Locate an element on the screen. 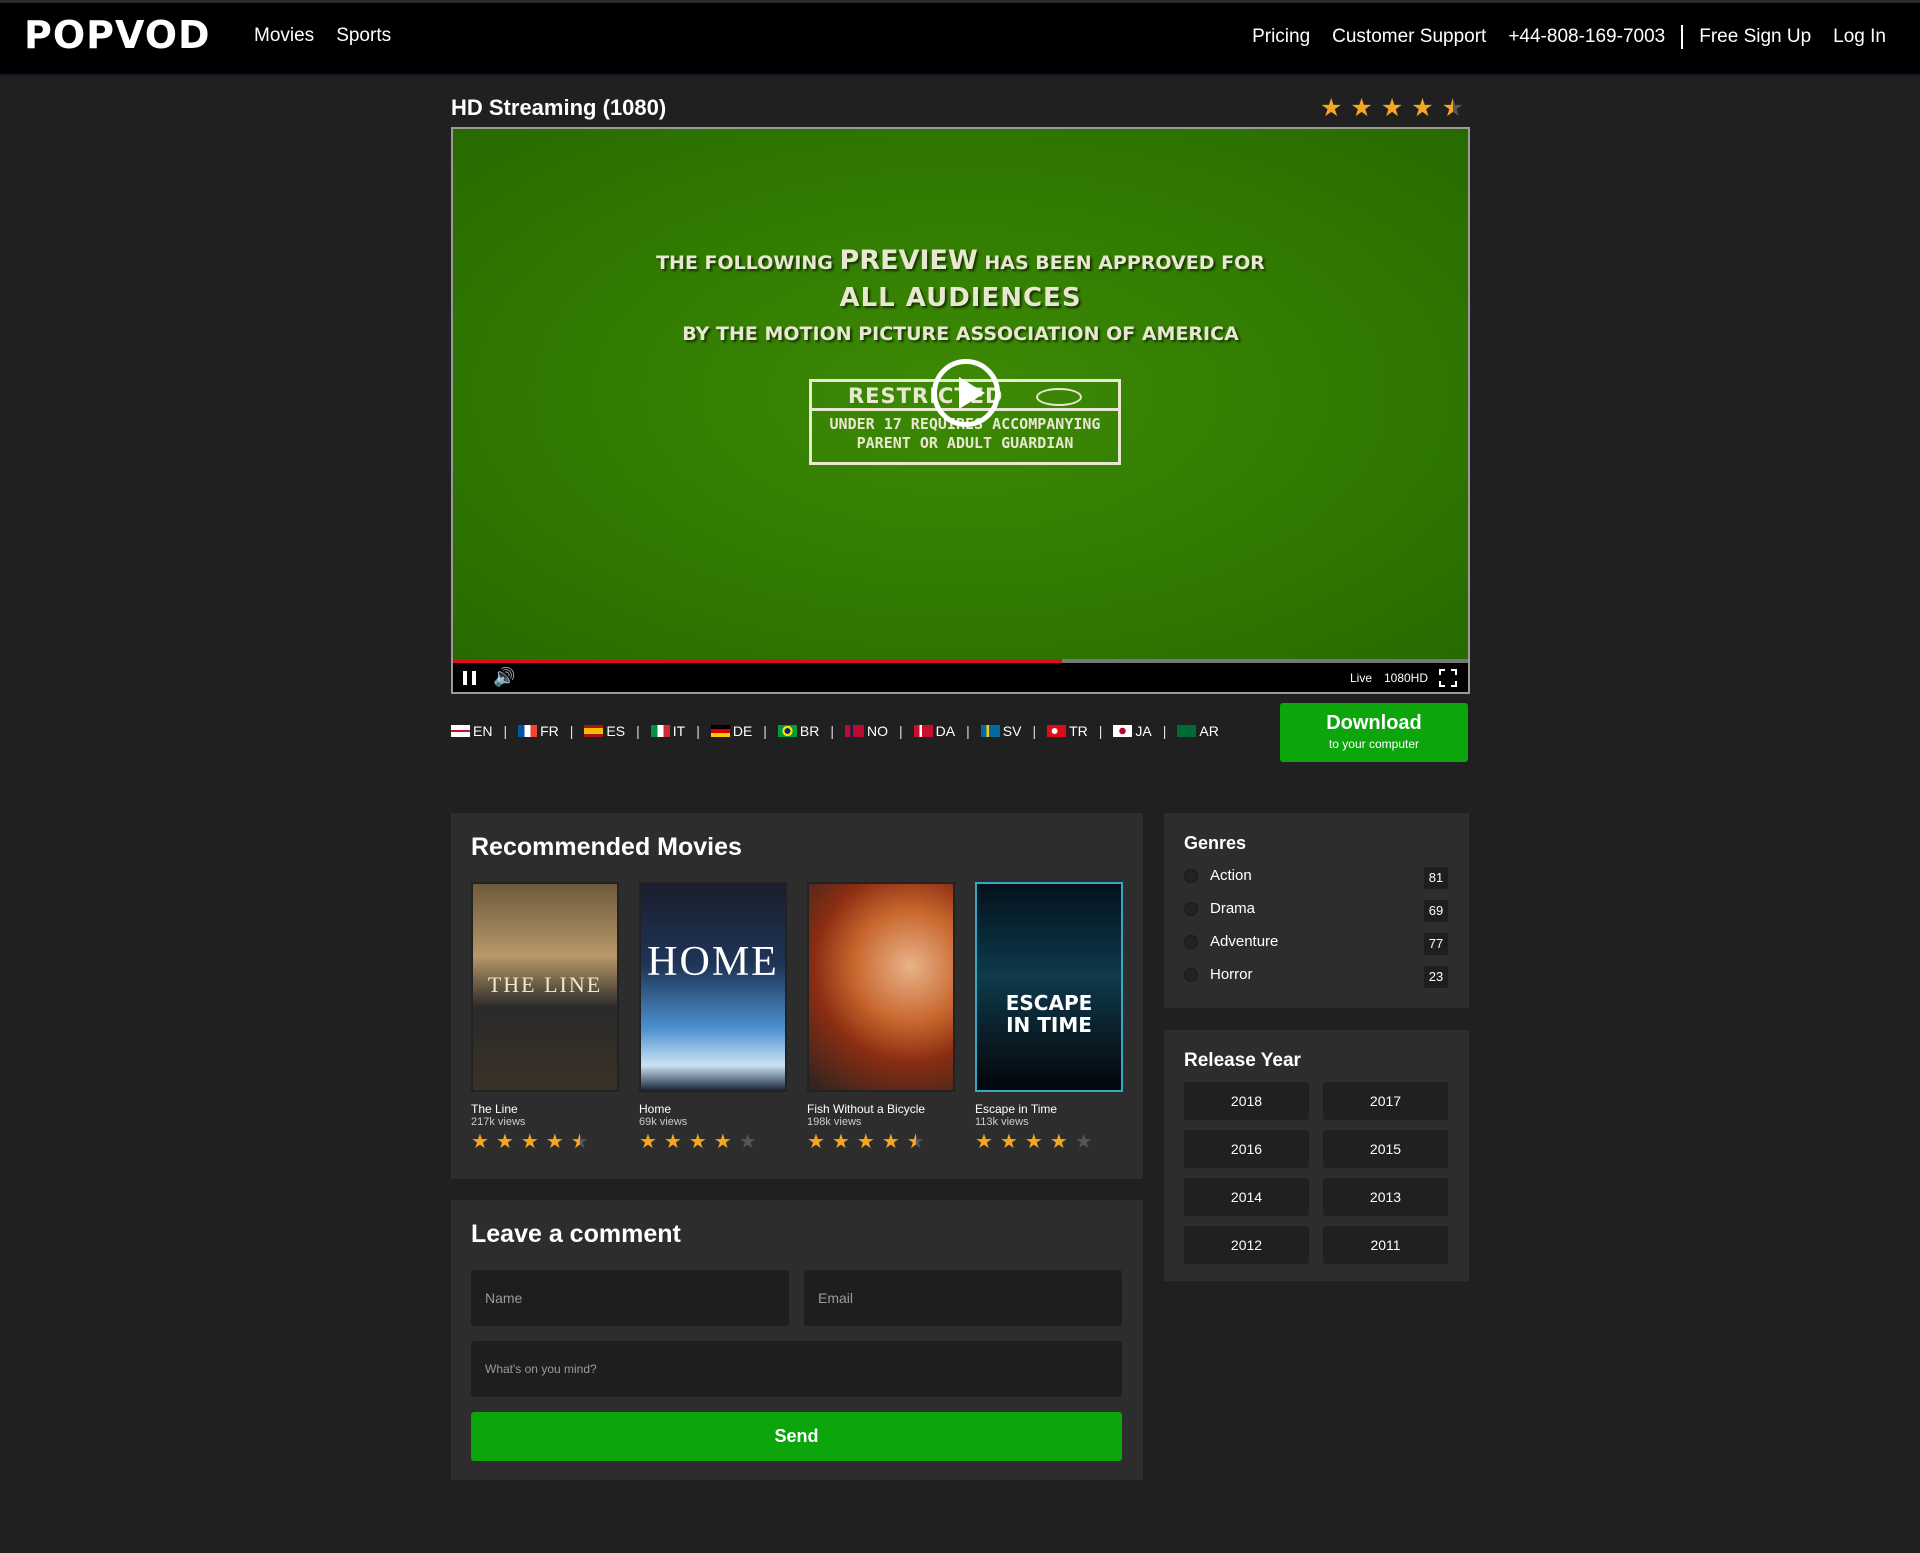 This screenshot has height=1553, width=1920. pause-icon is located at coordinates (469, 678).